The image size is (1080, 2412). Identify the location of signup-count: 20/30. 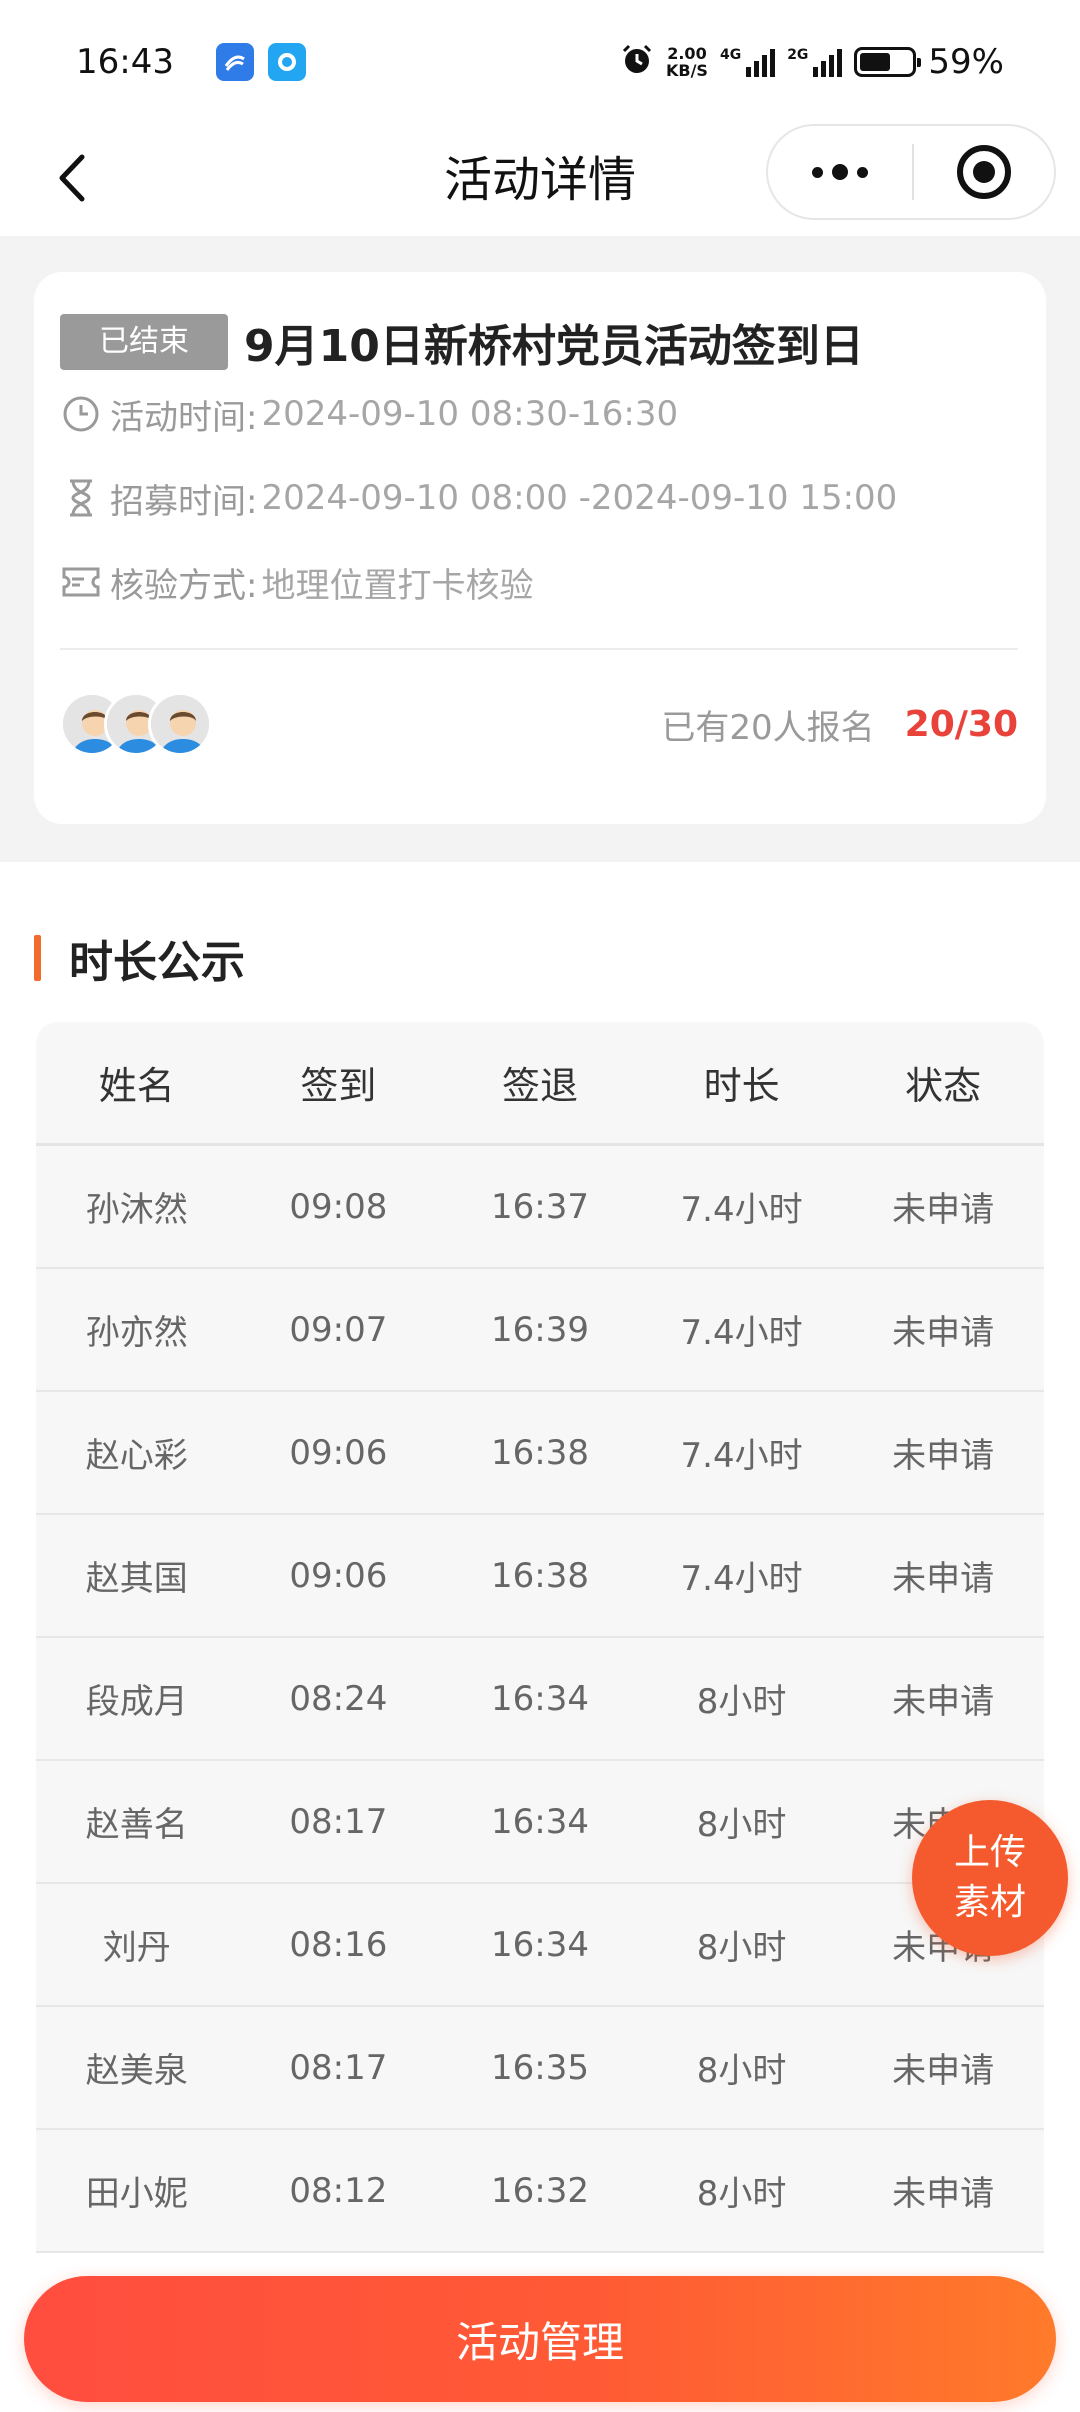
(961, 724).